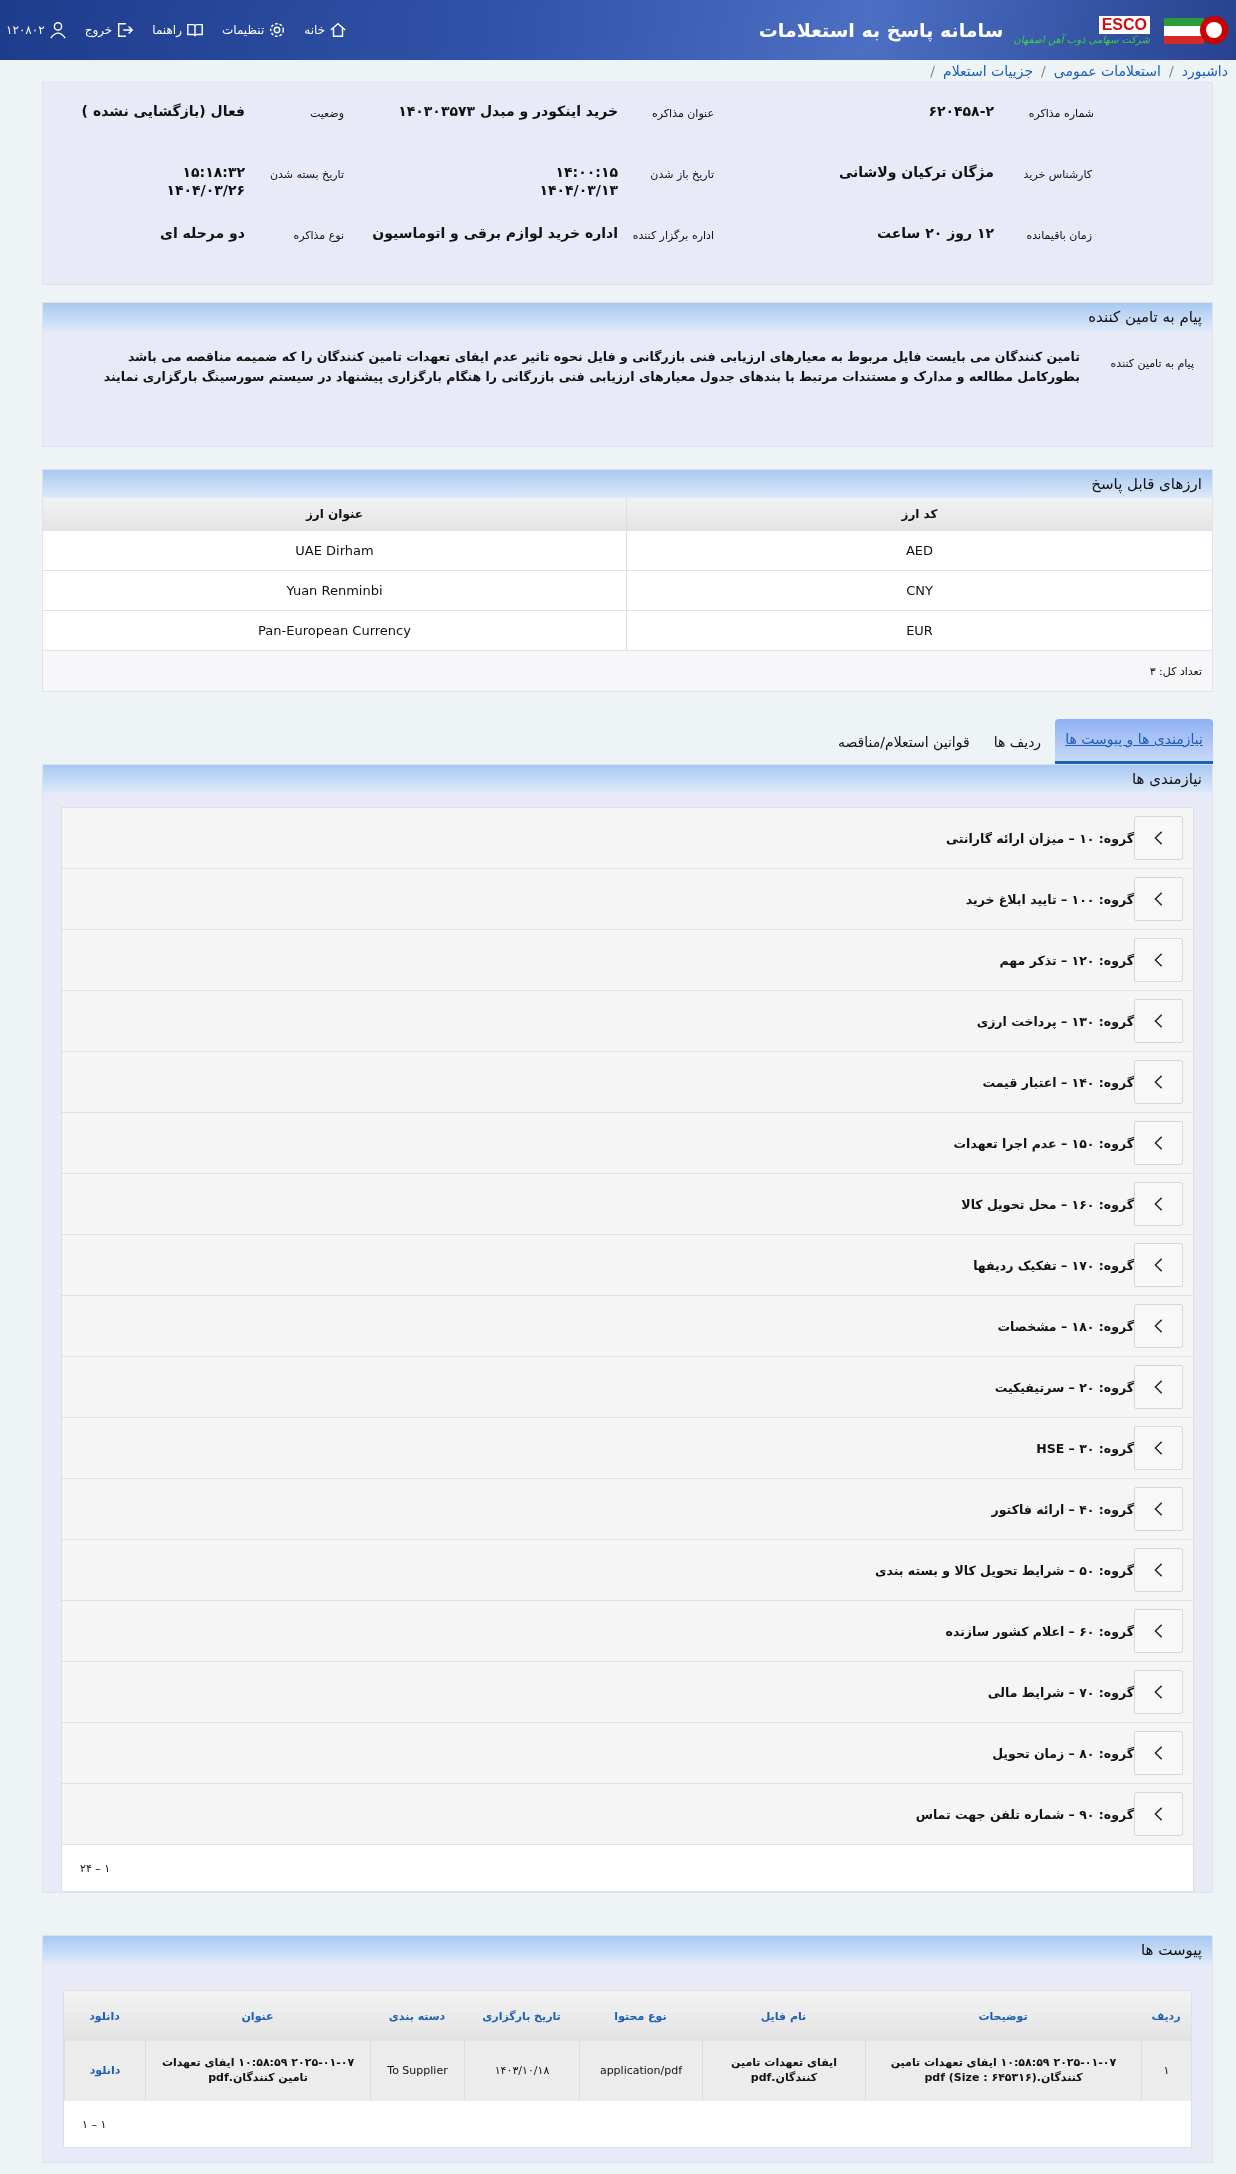 The width and height of the screenshot is (1236, 2174). Describe the element at coordinates (494, 234) in the screenshot. I see `field-value: اداره خرید لوازم برقی و اتوماسیون` at that location.